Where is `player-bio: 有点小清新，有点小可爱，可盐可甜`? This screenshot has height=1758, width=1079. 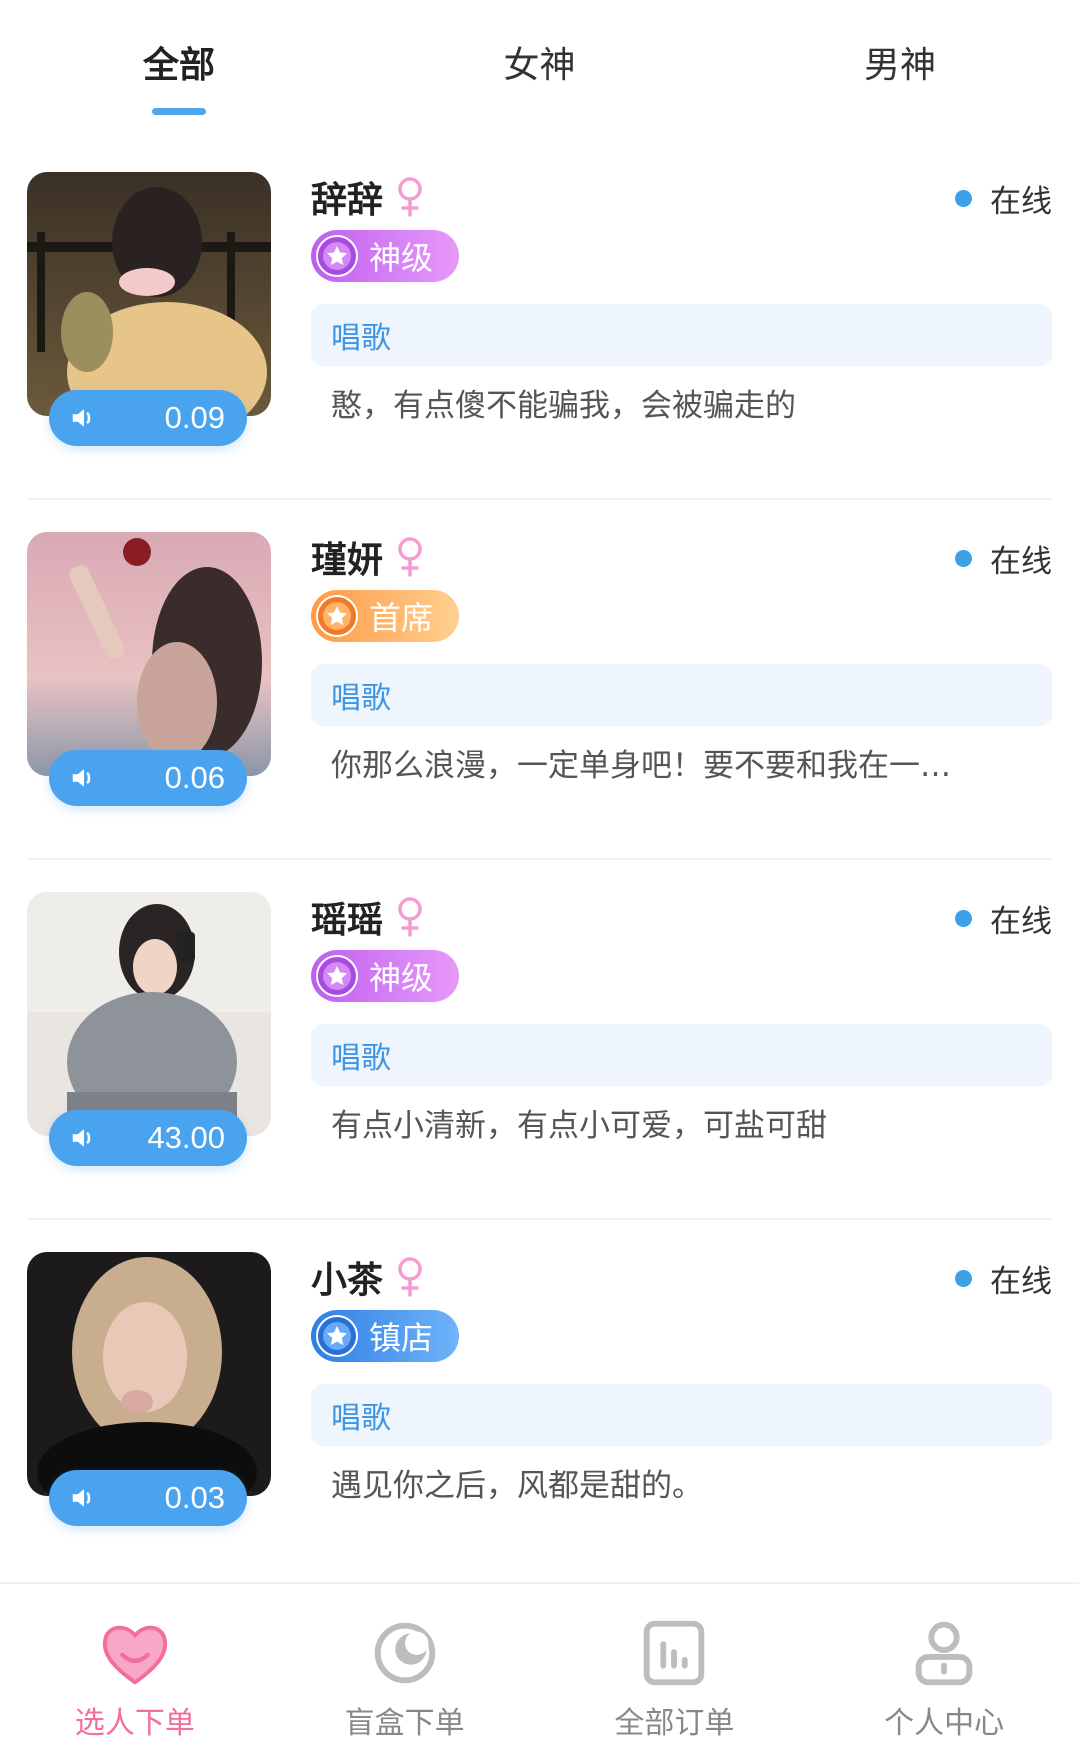
player-bio: 有点小清新，有点小可爱，可盐可甜 is located at coordinates (579, 1126).